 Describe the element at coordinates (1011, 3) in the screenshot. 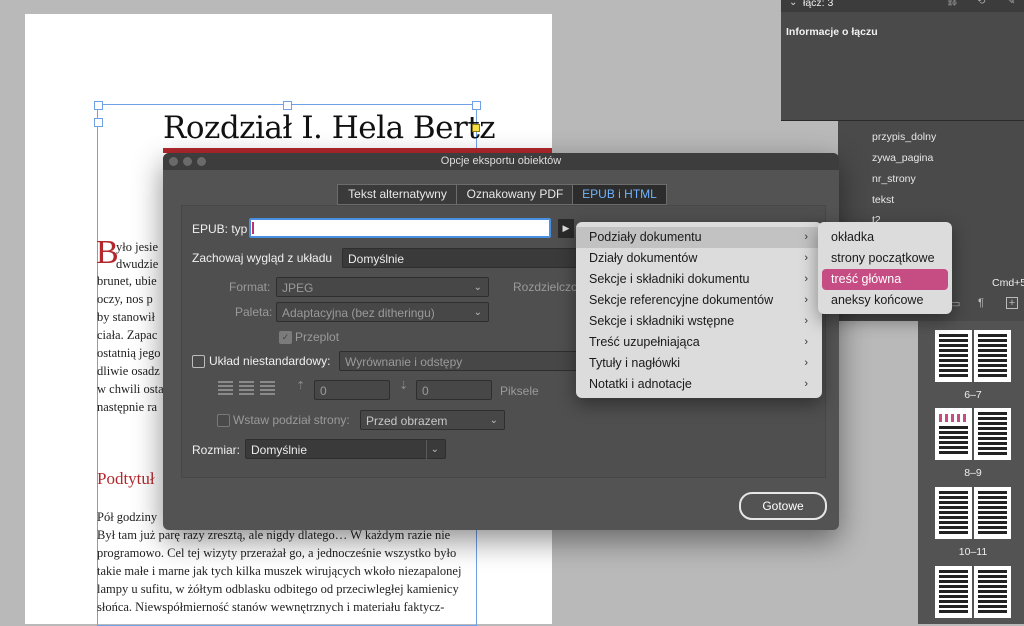

I see `edit-icon: ✎` at that location.